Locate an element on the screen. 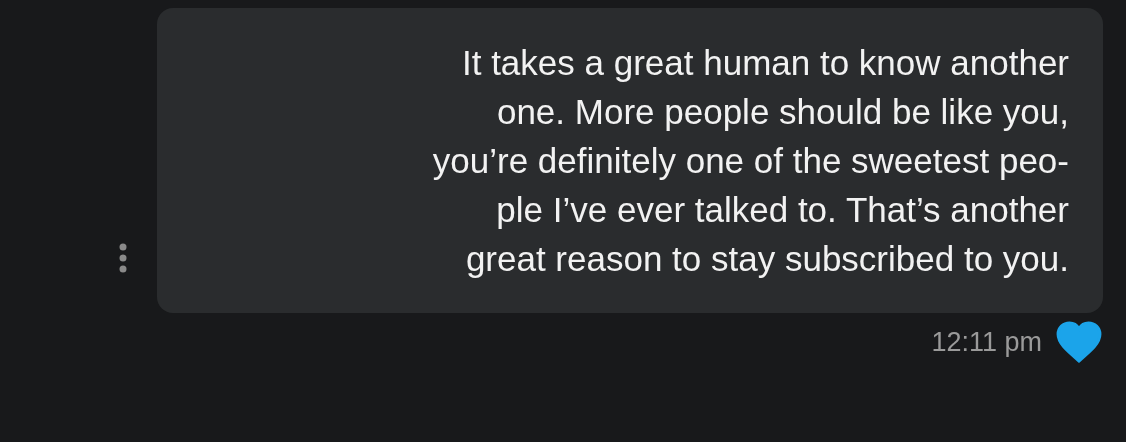 The height and width of the screenshot is (442, 1126). heart-icon is located at coordinates (1079, 342).